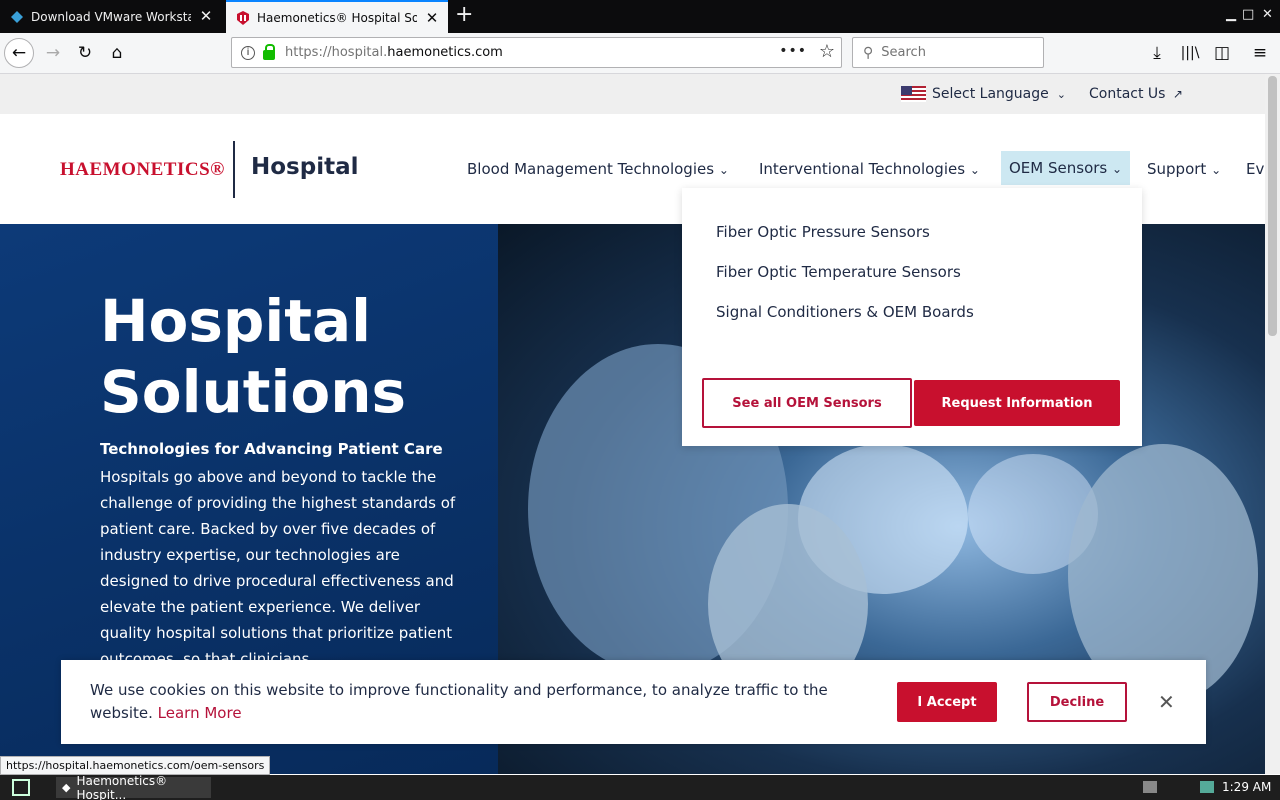  Describe the element at coordinates (53, 53) in the screenshot. I see `forward-arrow-icon: →` at that location.